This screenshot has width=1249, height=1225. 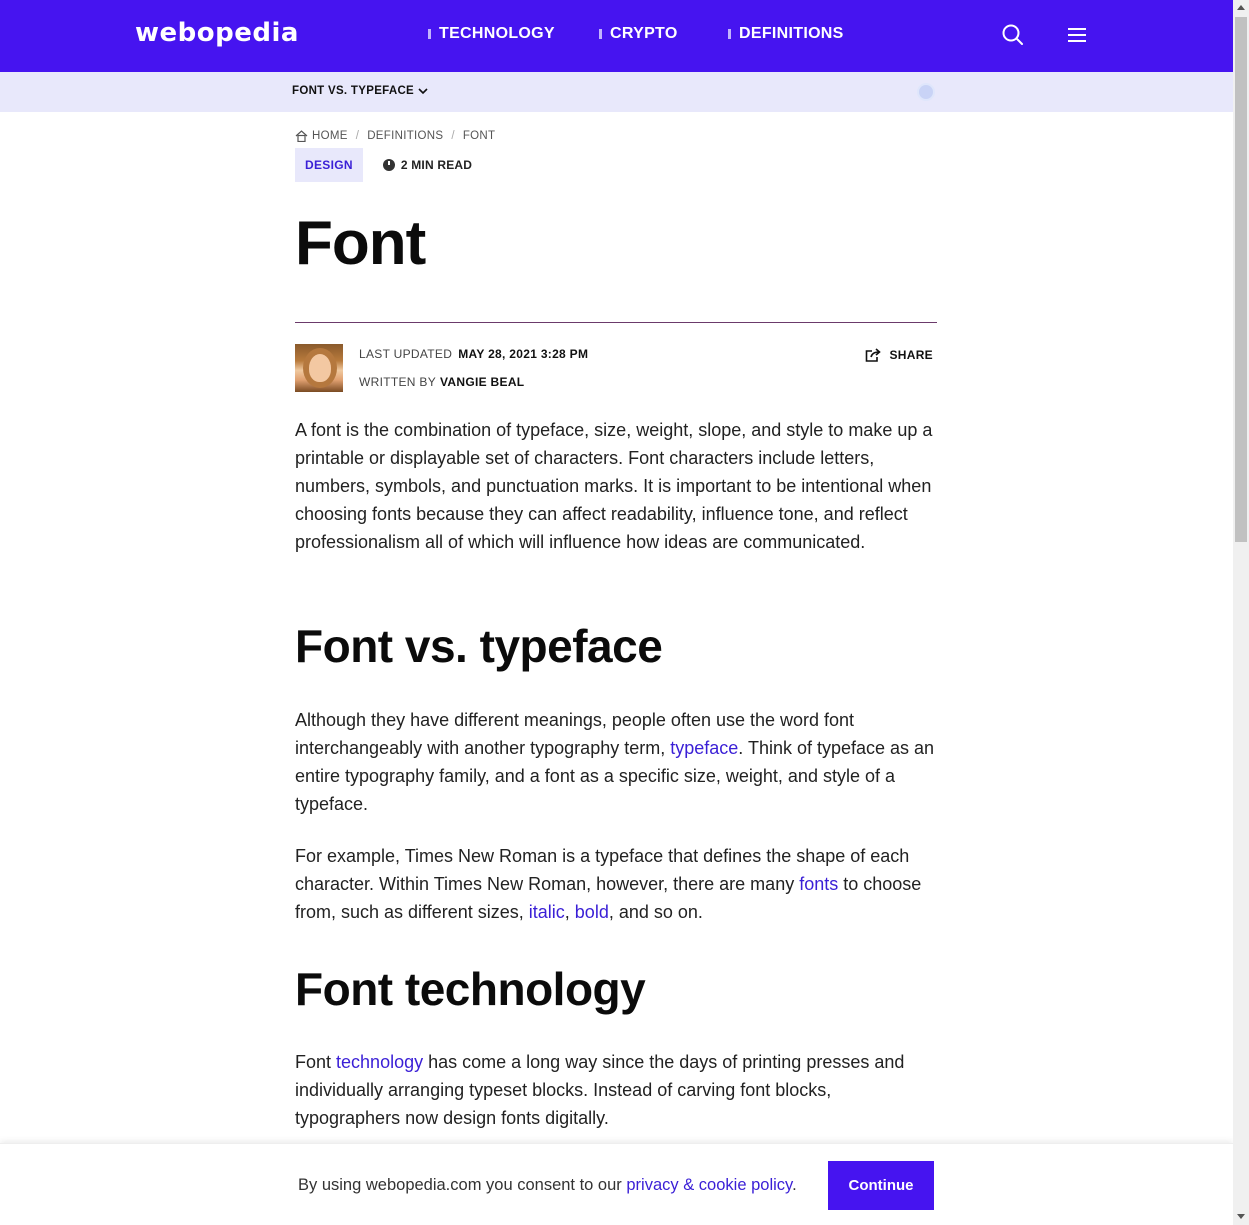 What do you see at coordinates (319, 368) in the screenshot?
I see `author-avatar` at bounding box center [319, 368].